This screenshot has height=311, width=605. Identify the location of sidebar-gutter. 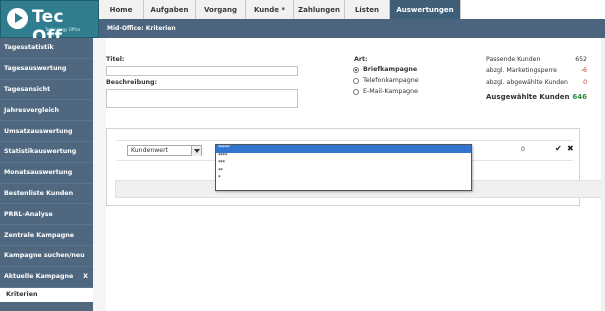
(99, 174).